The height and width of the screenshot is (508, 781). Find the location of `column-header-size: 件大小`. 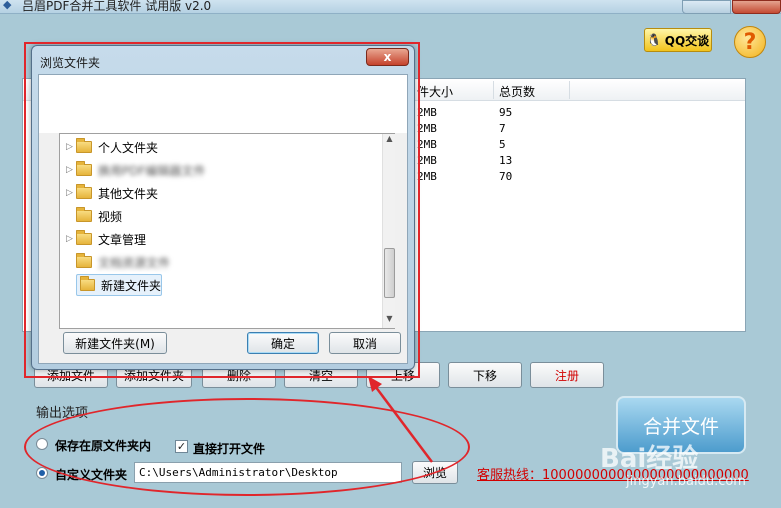

column-header-size: 件大小 is located at coordinates (435, 91).